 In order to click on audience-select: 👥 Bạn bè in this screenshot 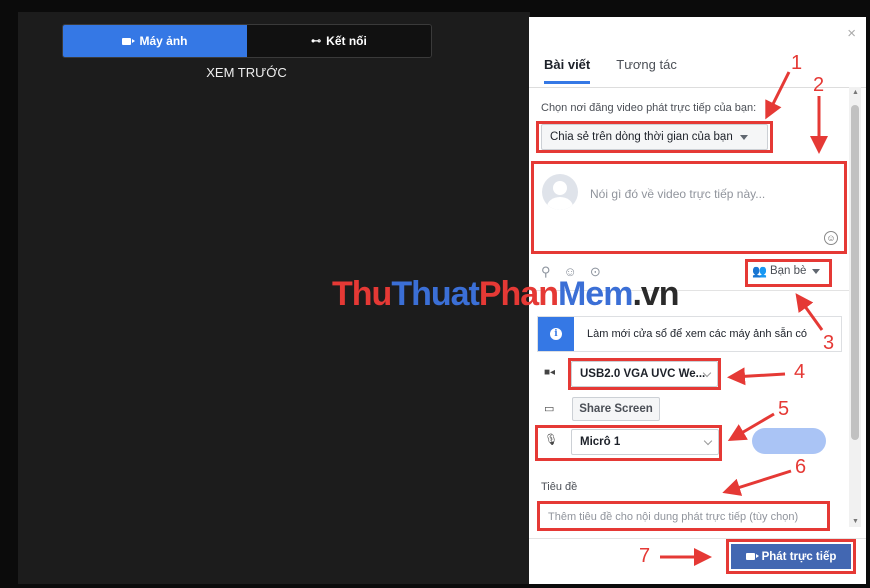, I will do `click(786, 271)`.